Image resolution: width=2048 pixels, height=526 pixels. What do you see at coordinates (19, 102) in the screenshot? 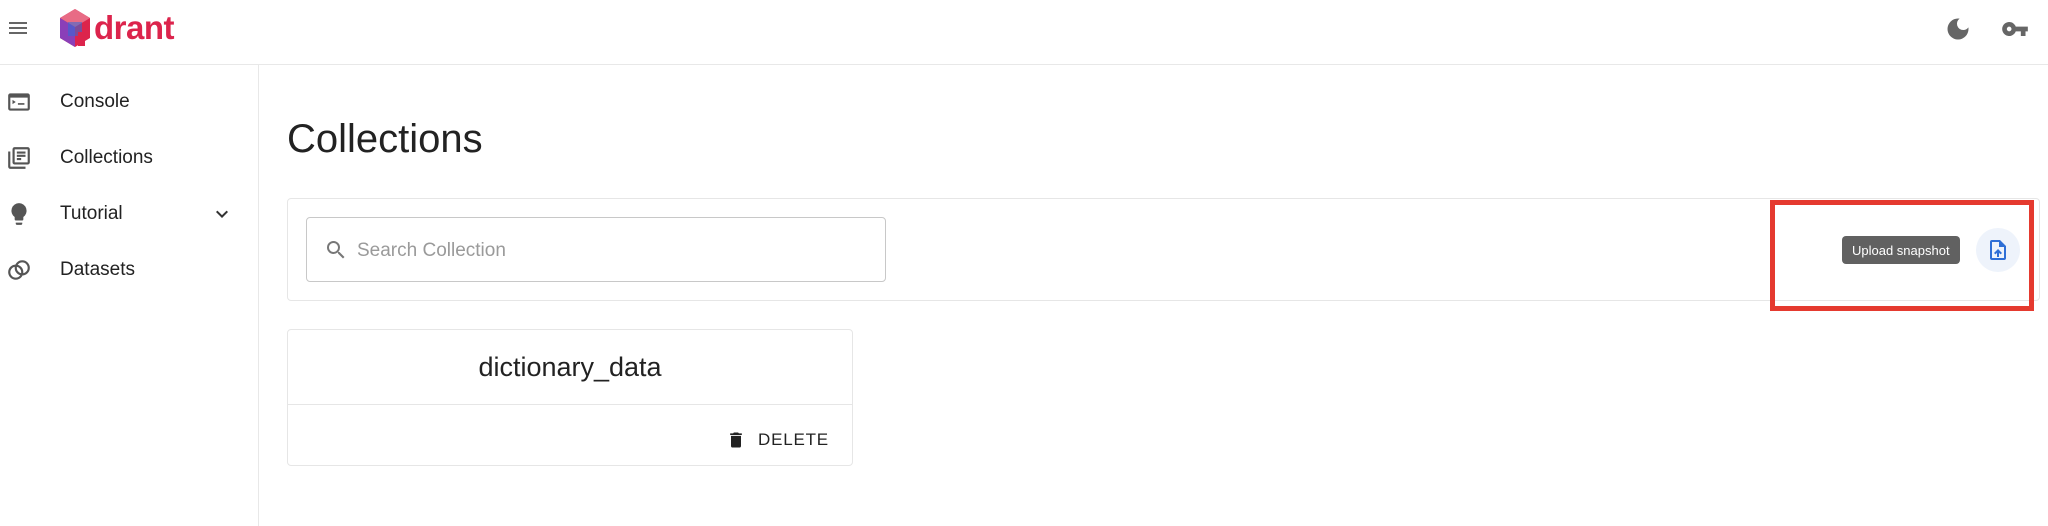
I see `console-icon` at bounding box center [19, 102].